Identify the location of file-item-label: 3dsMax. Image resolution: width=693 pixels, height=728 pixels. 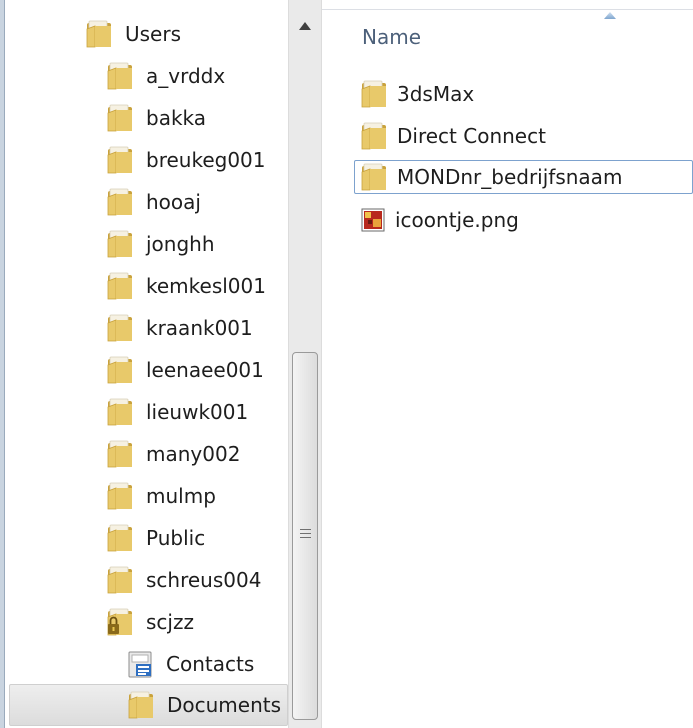
(436, 94).